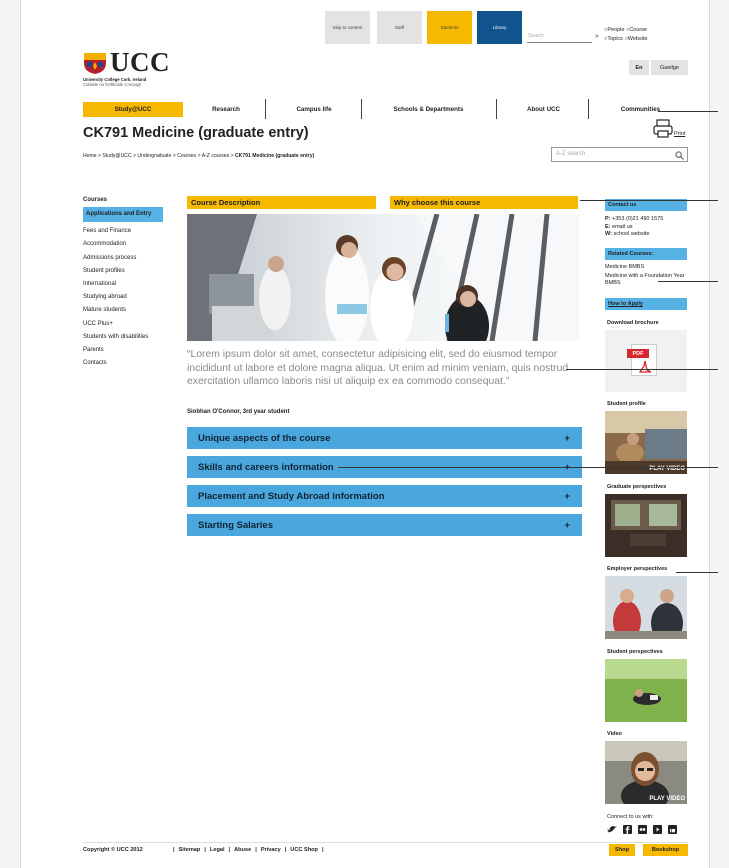  I want to click on nav-schools: Schools & Departments, so click(428, 109).